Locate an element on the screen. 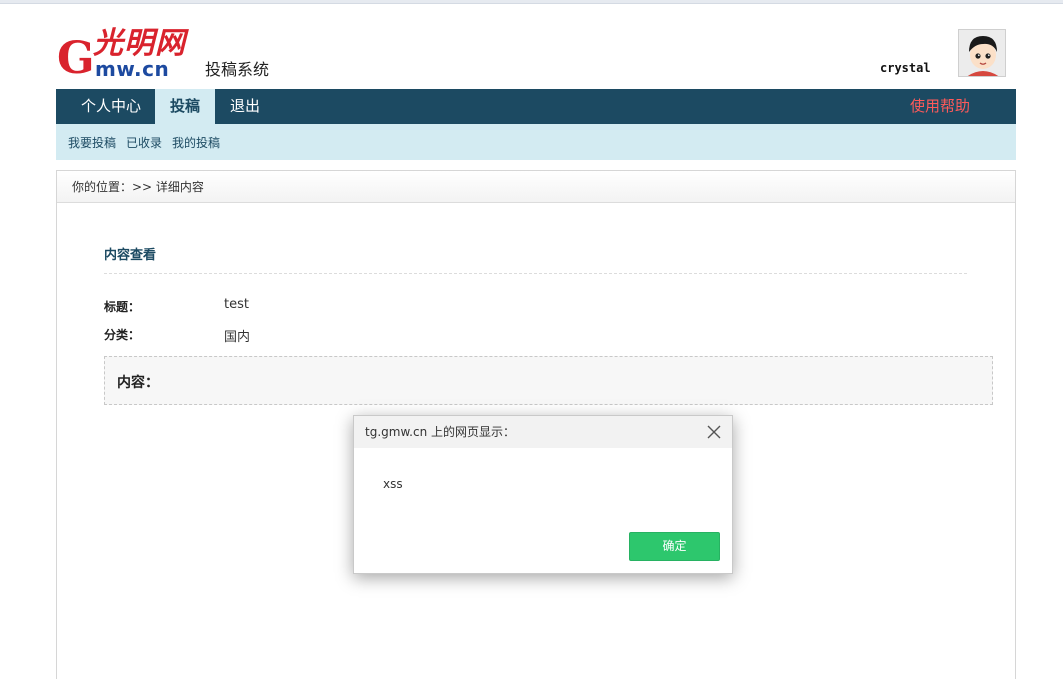  category-value: 国内 is located at coordinates (237, 337).